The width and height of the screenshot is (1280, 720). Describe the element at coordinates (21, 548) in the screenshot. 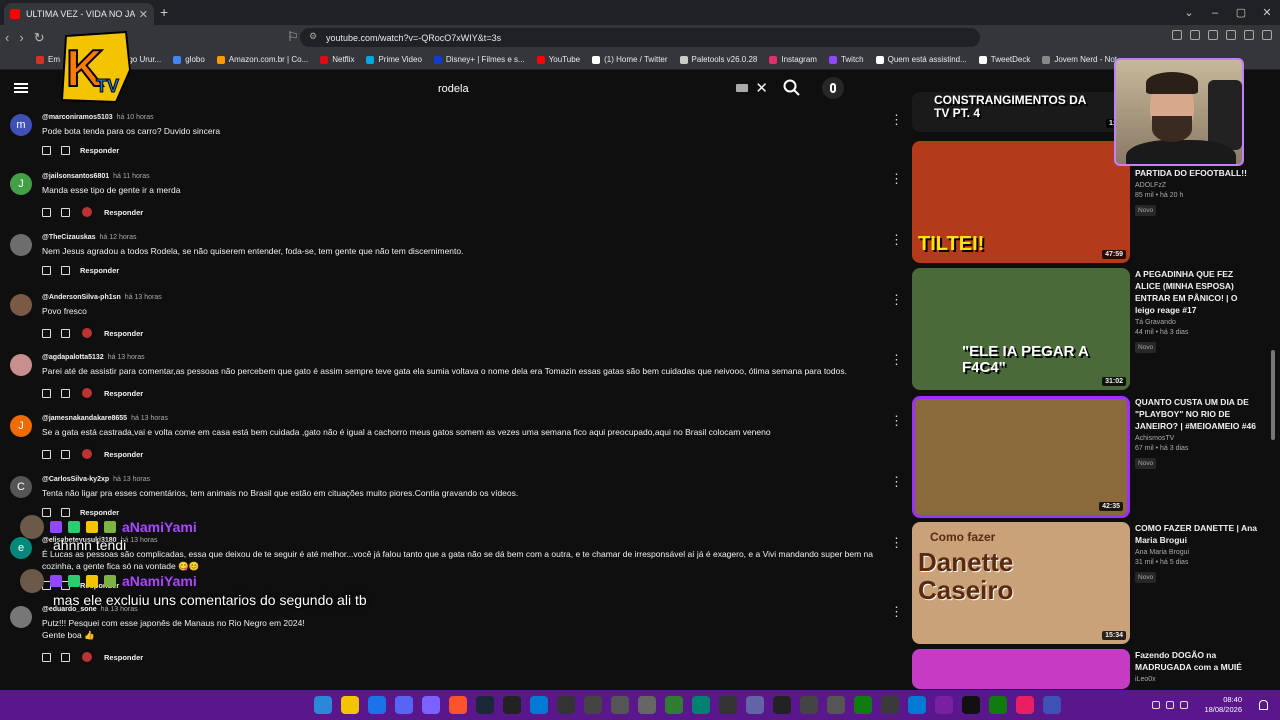

I see `avatar: e` at that location.